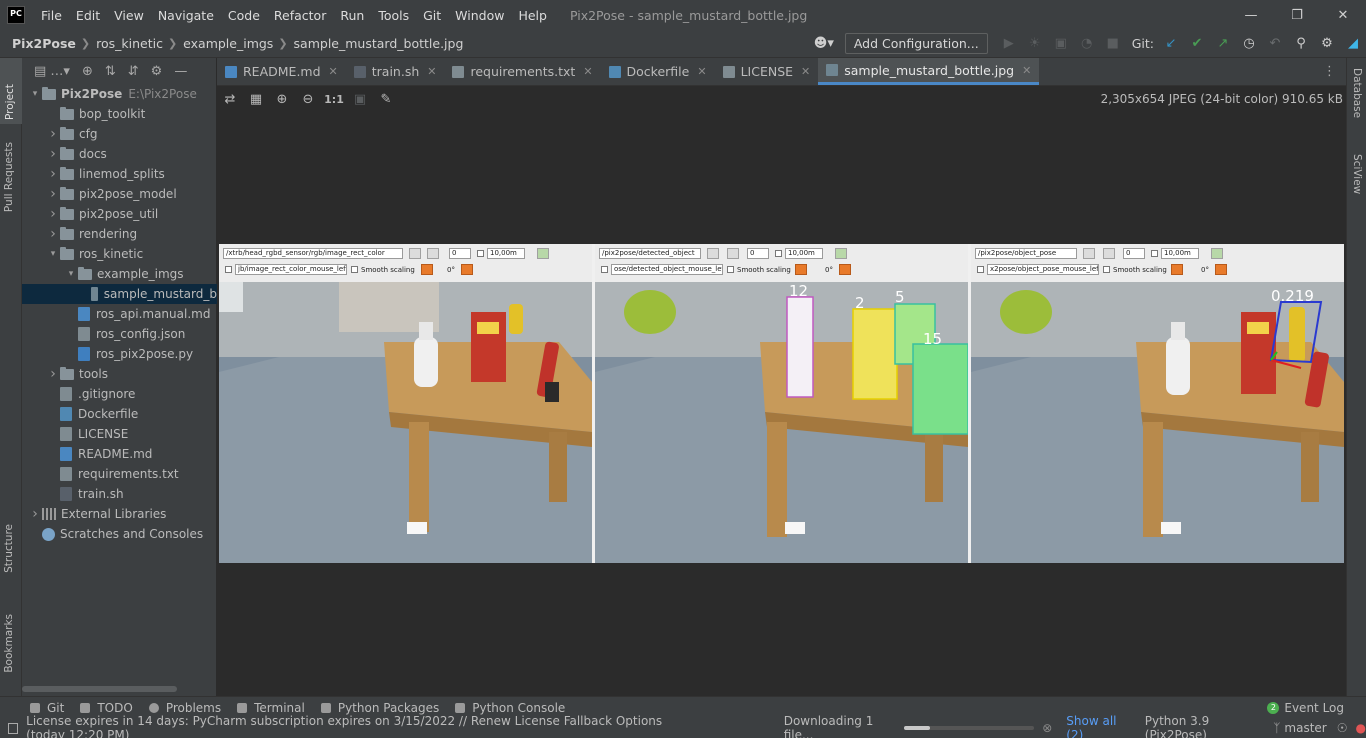 This screenshot has width=1366, height=738. What do you see at coordinates (824, 43) in the screenshot?
I see `user-icon: ☻▾` at bounding box center [824, 43].